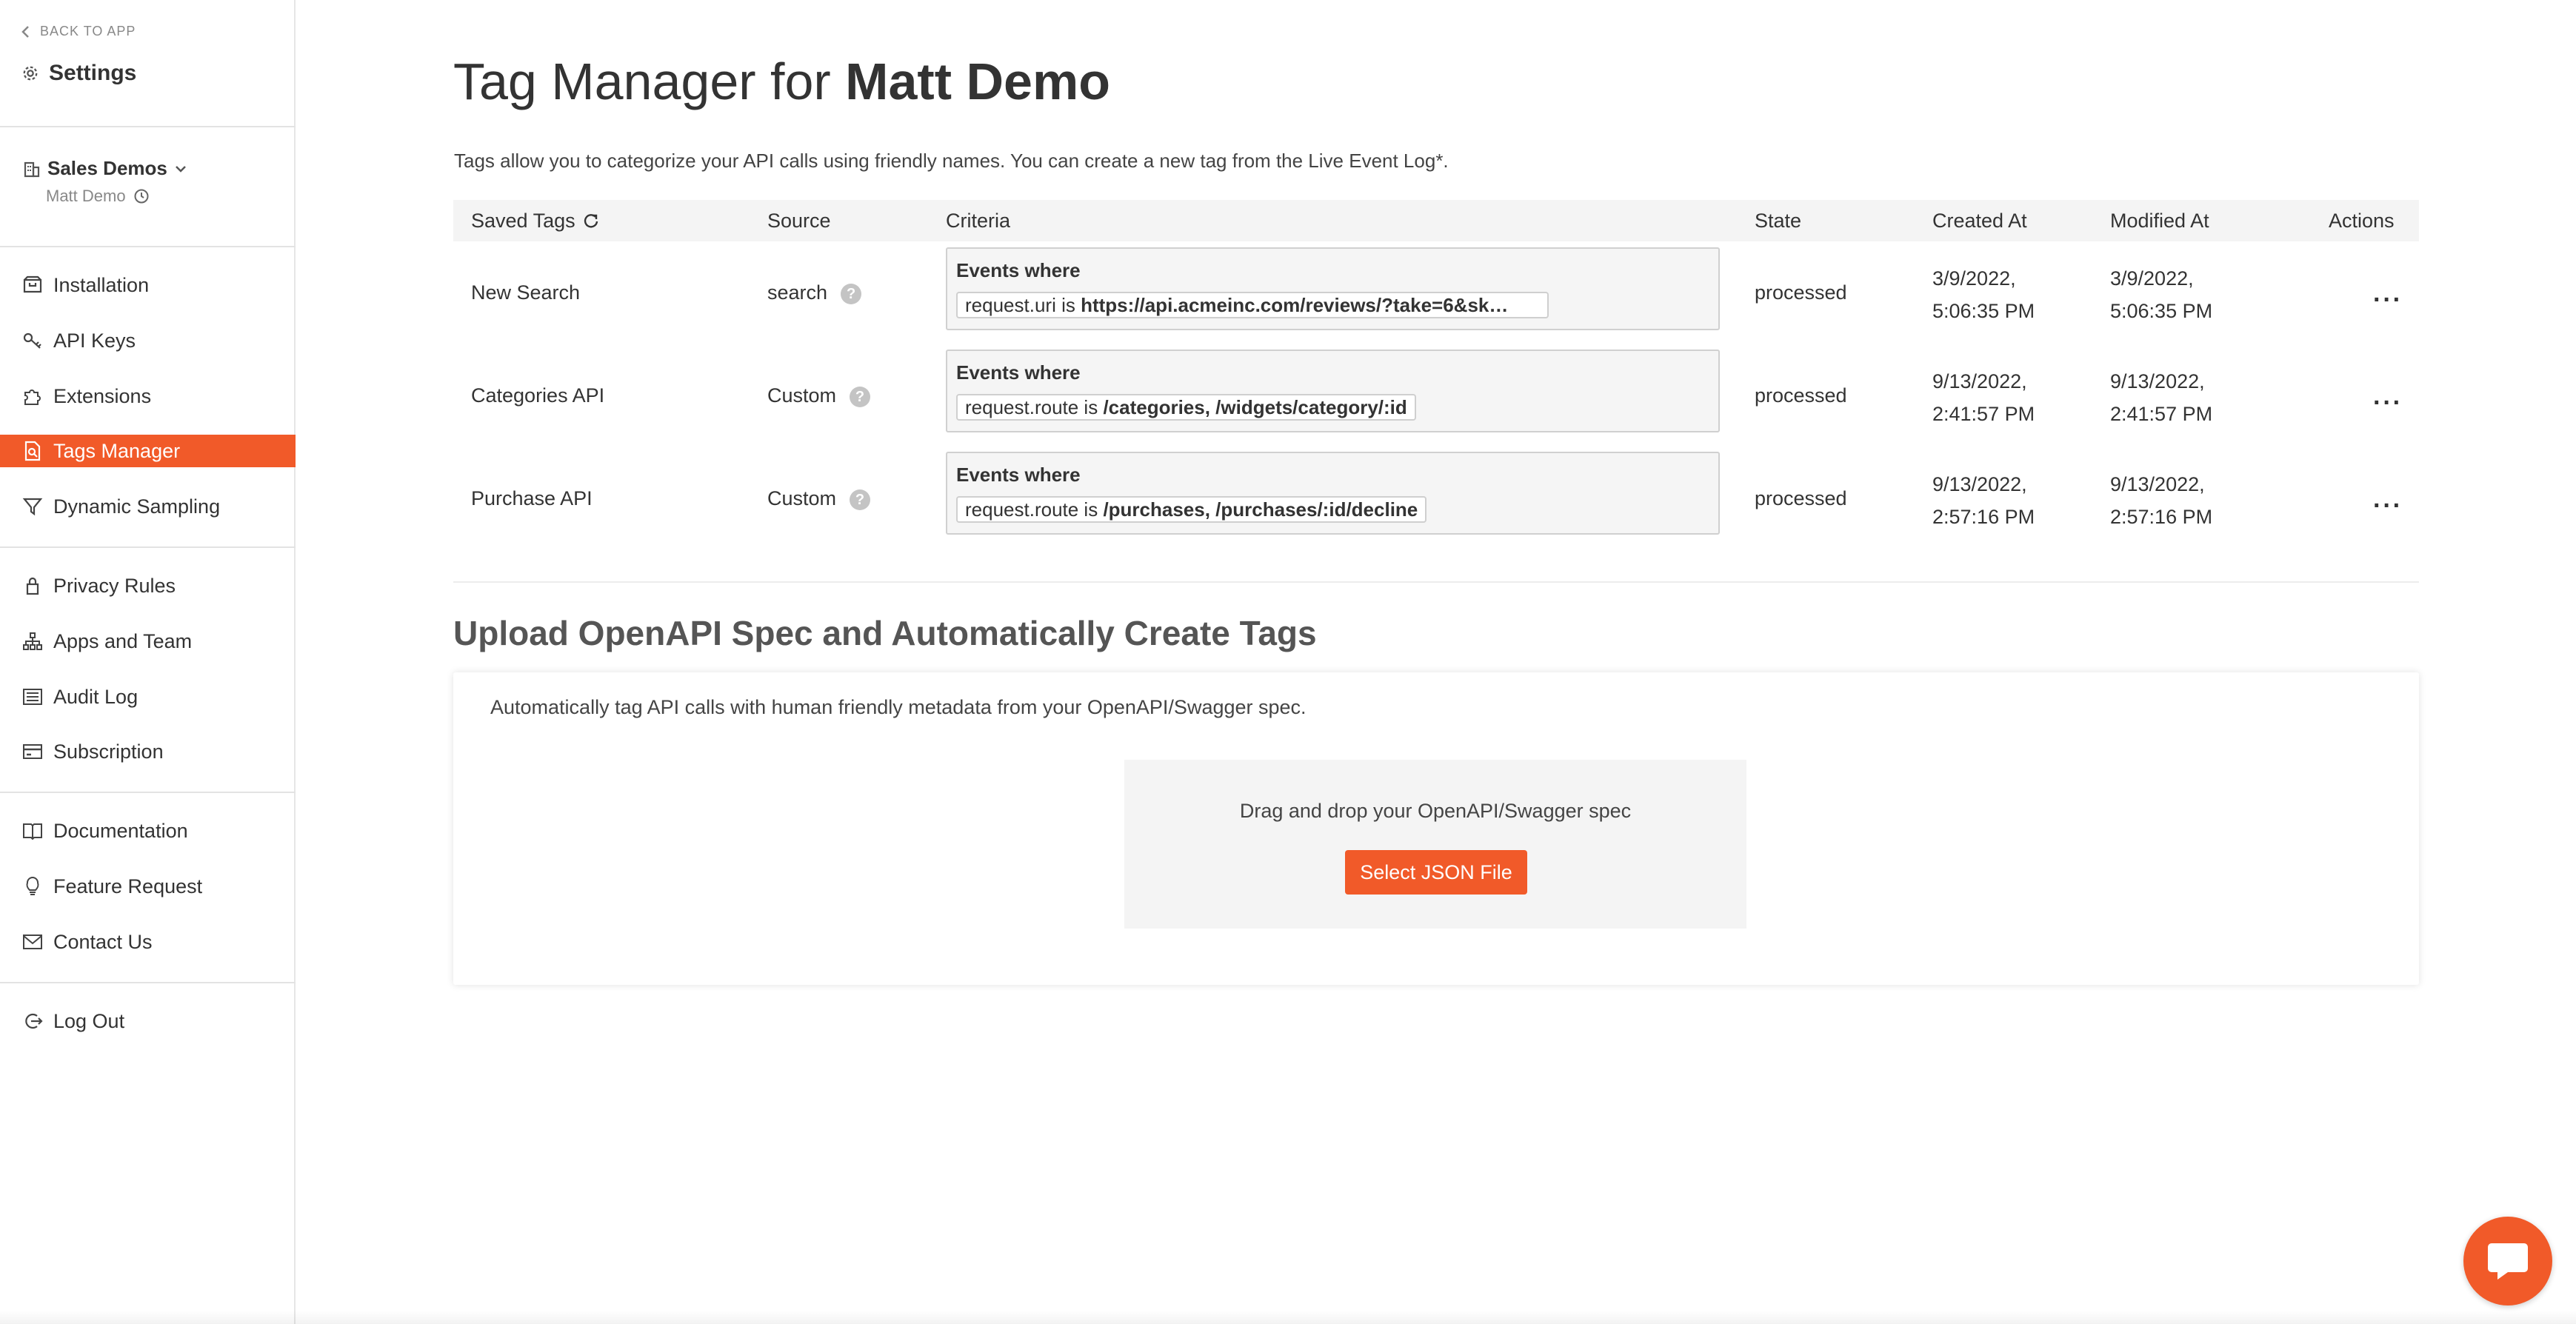 The width and height of the screenshot is (2576, 1324). I want to click on sidebar-item-feature-request: Feature Request, so click(148, 886).